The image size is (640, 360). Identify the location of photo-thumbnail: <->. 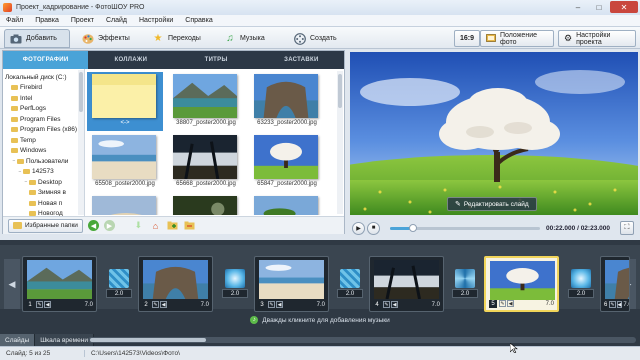
(125, 101).